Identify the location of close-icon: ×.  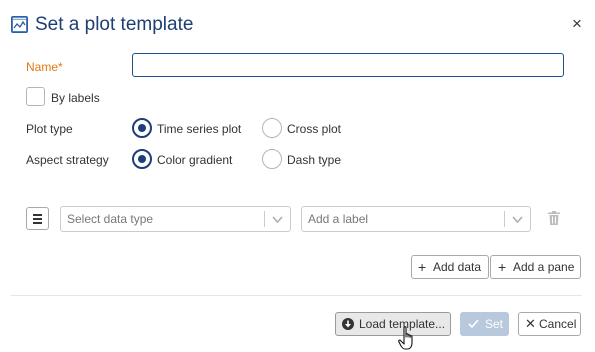
(577, 23).